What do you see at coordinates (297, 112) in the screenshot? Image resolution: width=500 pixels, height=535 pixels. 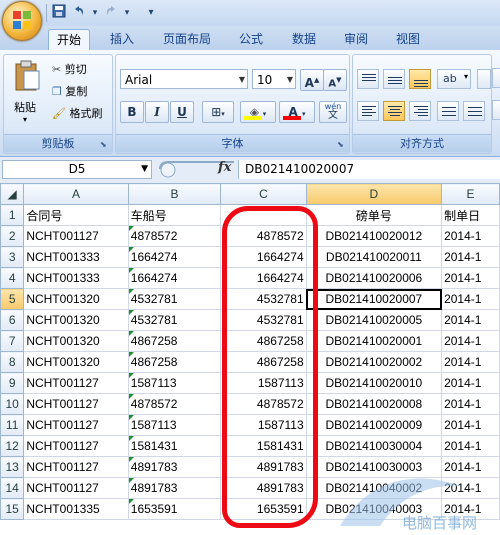 I see `font-color-button: A ▾` at bounding box center [297, 112].